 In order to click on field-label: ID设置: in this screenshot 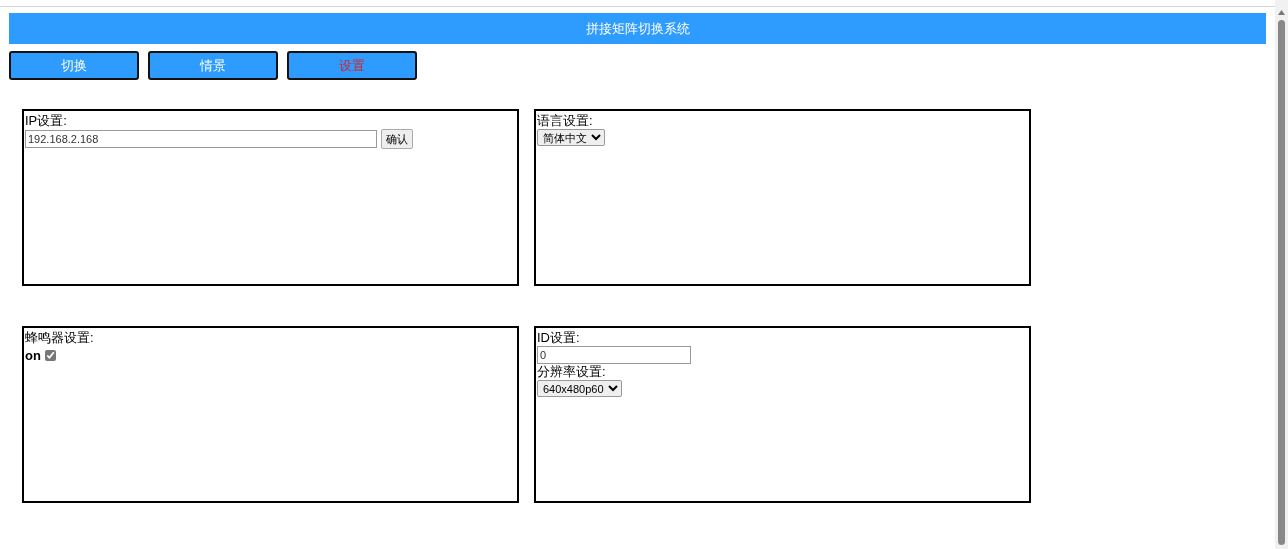, I will do `click(559, 338)`.